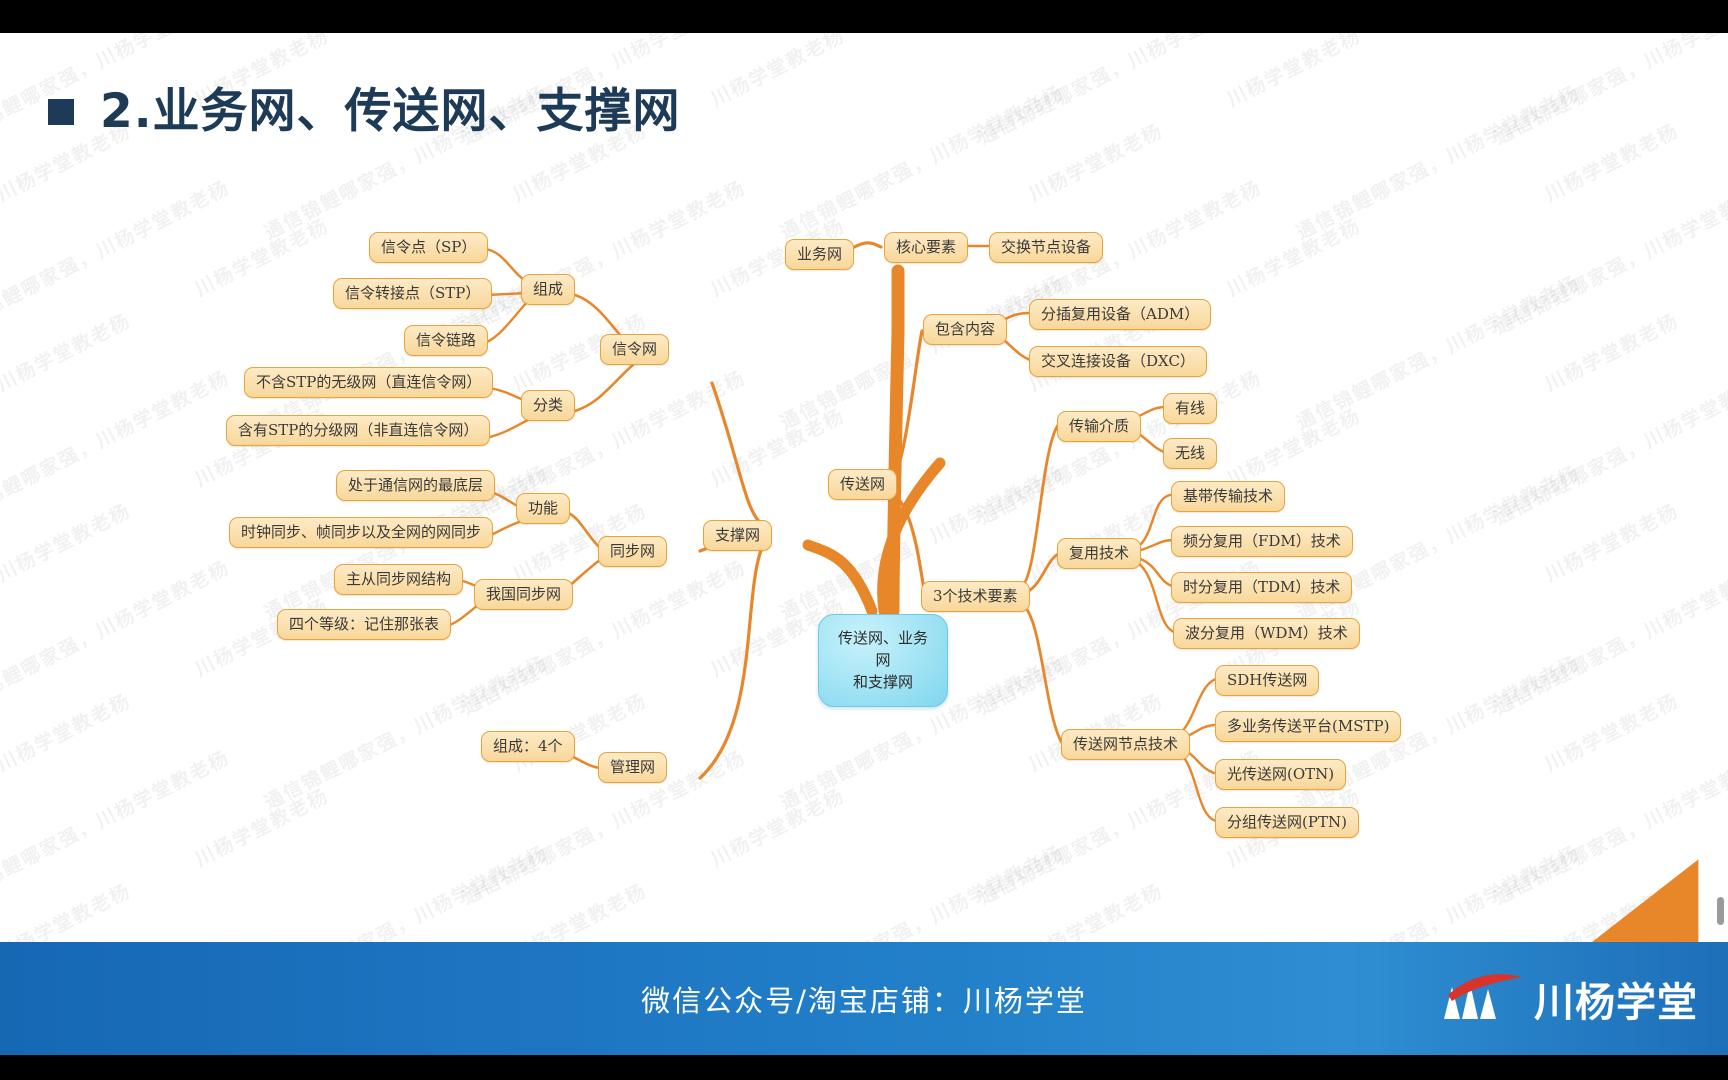 The image size is (1728, 1080). What do you see at coordinates (1046, 247) in the screenshot?
I see `node-switching-node-device: 交换节点设备` at bounding box center [1046, 247].